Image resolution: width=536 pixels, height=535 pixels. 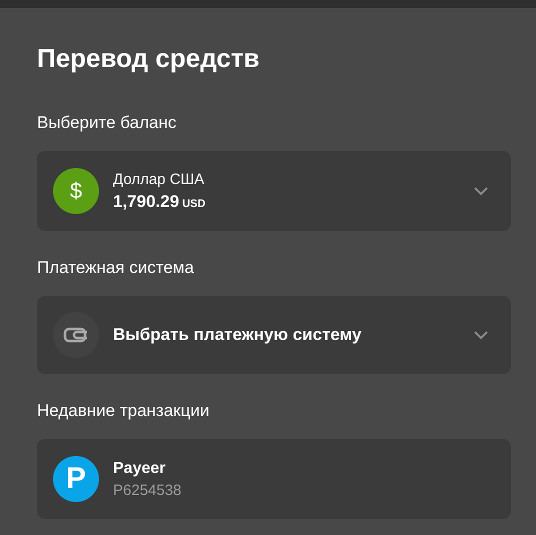 What do you see at coordinates (116, 268) in the screenshot?
I see `section-label: Платежная система` at bounding box center [116, 268].